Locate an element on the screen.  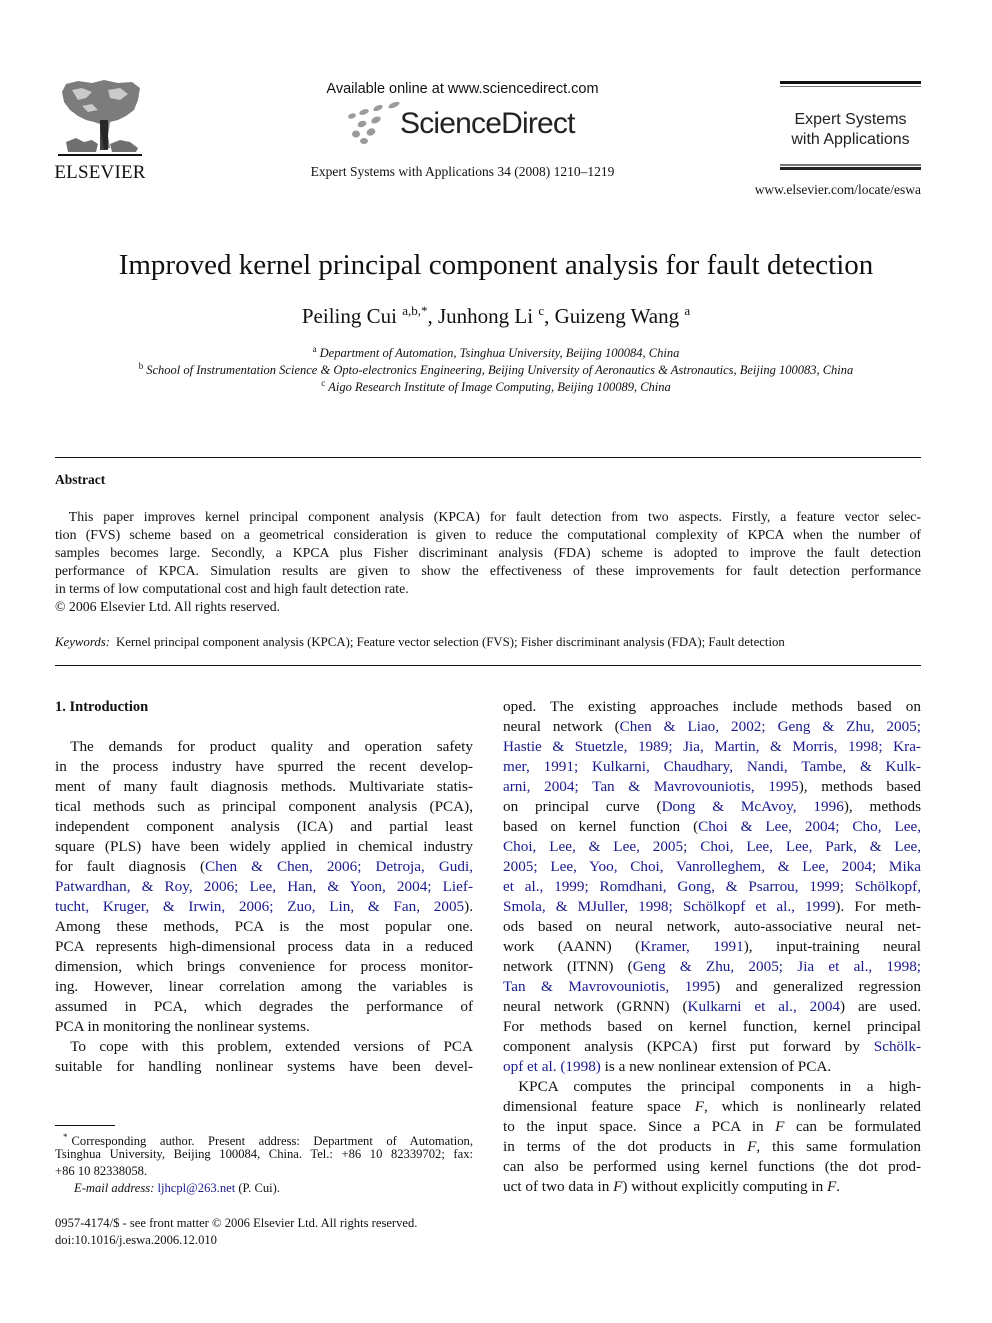
doi-link: doi:10.1016/j.eswa.2006.12.010 is located at coordinates (264, 1240).